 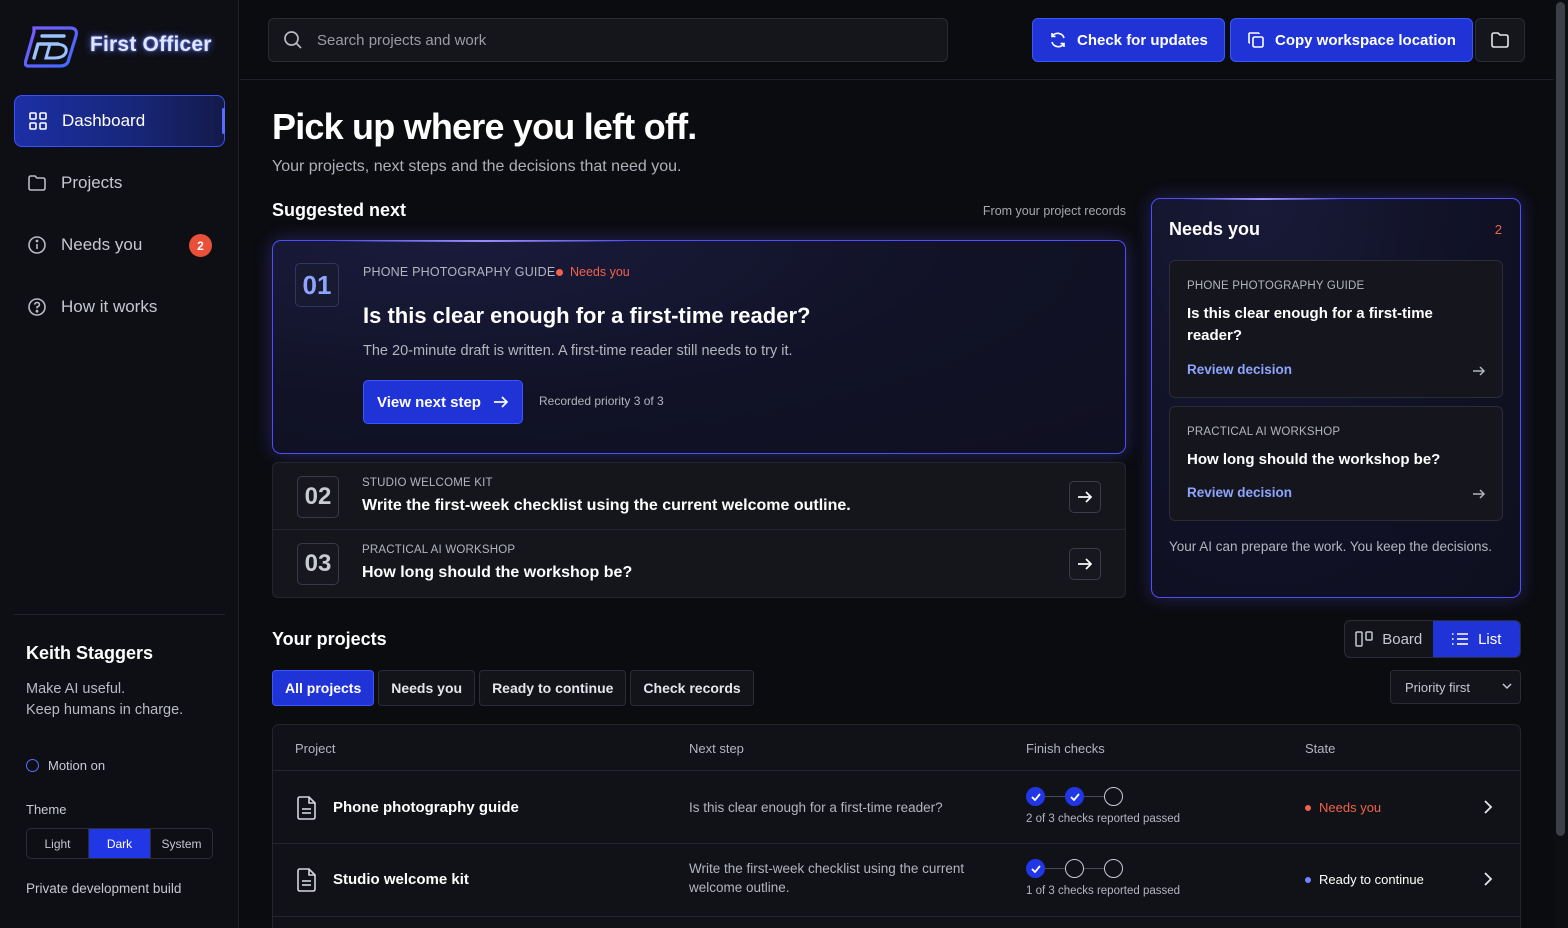 I want to click on filter-needs-you: Needs you, so click(x=427, y=688).